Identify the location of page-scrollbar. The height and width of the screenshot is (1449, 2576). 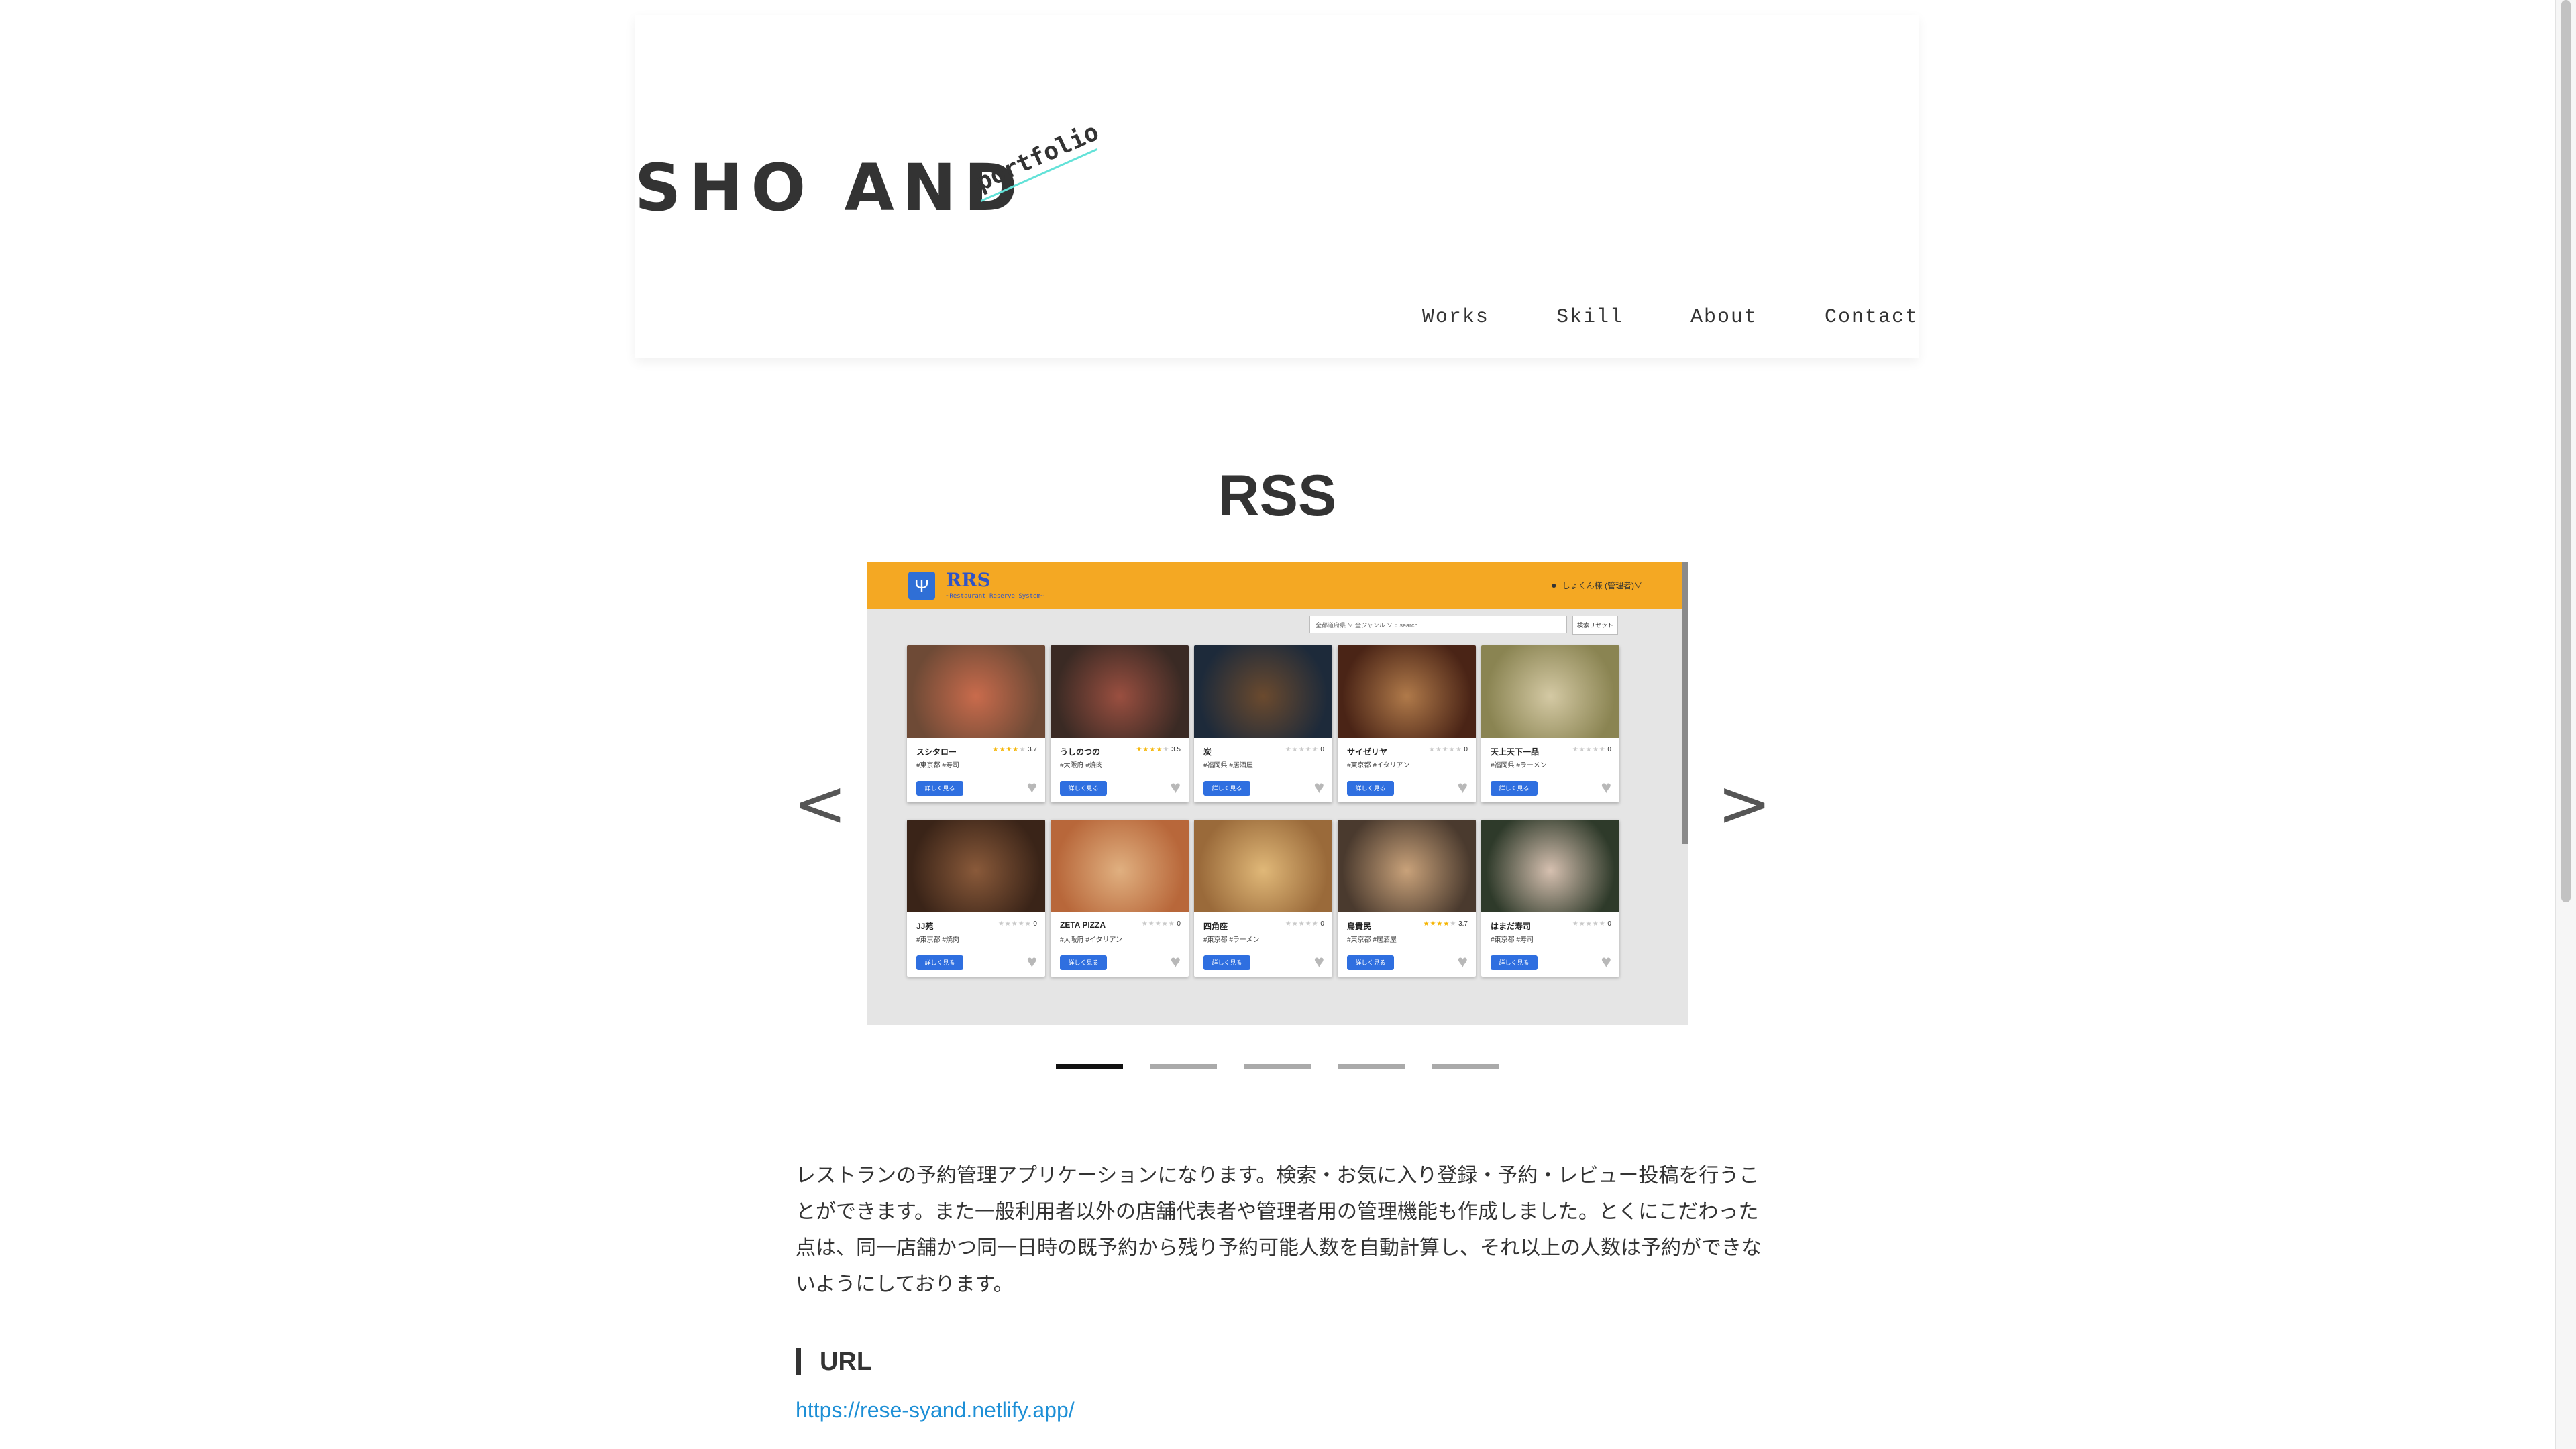
(2565, 724).